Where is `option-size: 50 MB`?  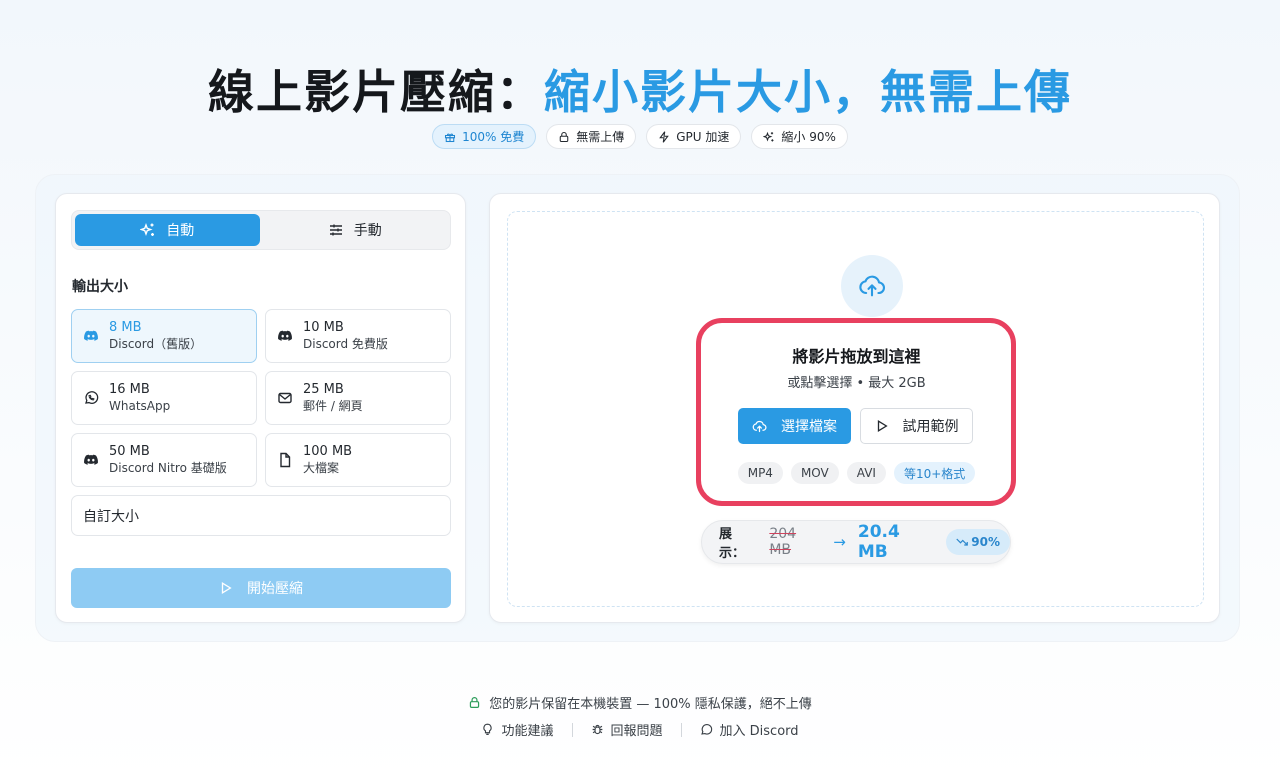
option-size: 50 MB is located at coordinates (129, 451).